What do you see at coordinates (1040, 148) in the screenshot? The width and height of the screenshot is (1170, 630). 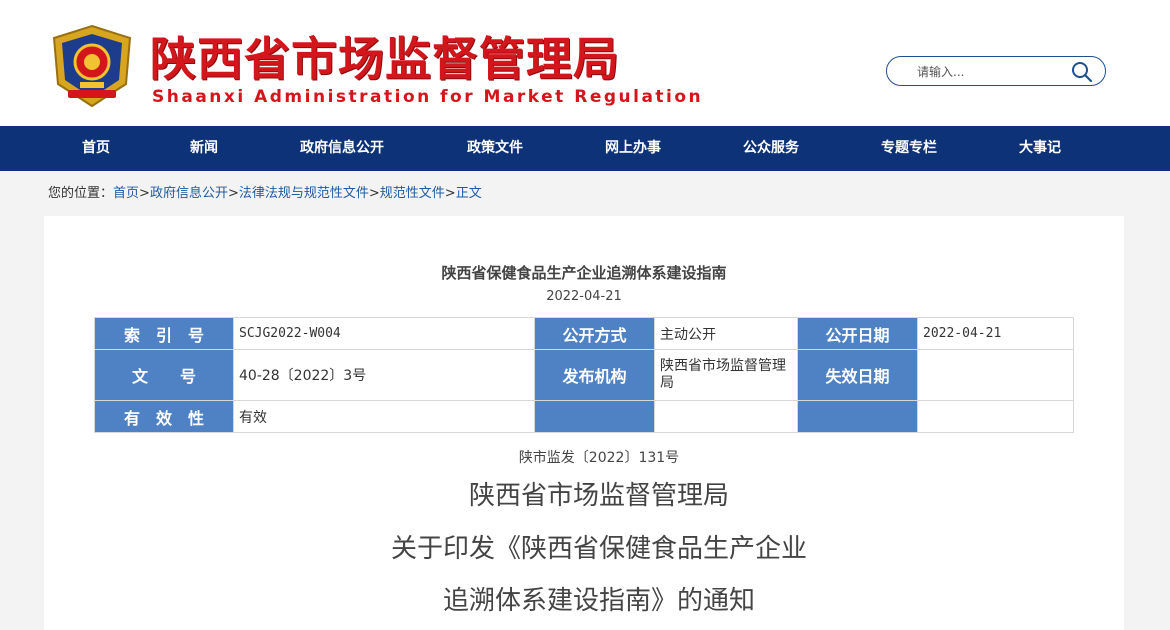 I see `nav-item-chronicle: 大事记` at bounding box center [1040, 148].